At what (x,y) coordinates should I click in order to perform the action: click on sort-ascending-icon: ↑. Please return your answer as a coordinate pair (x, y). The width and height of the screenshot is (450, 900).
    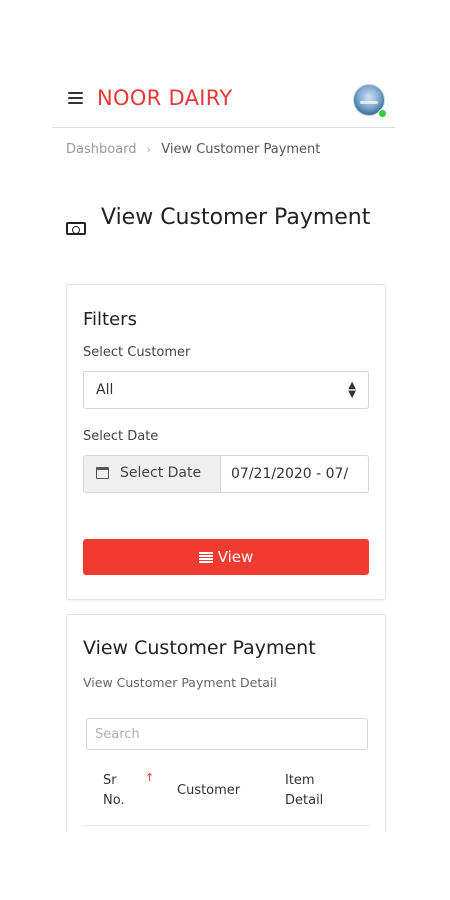
    Looking at the image, I should click on (149, 777).